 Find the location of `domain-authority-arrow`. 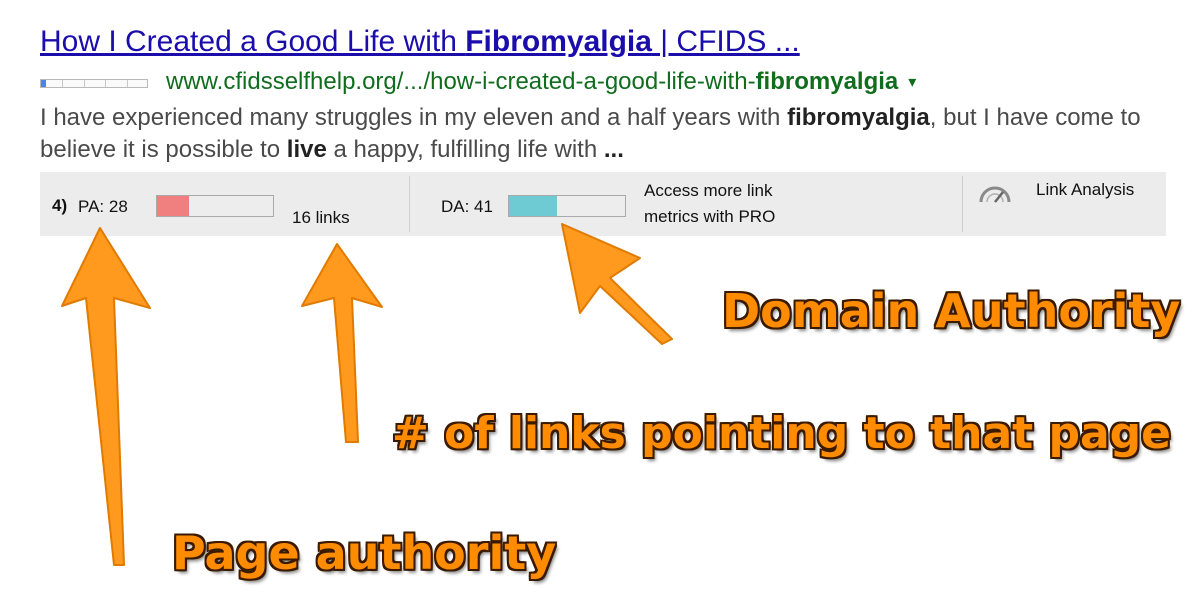

domain-authority-arrow is located at coordinates (617, 284).